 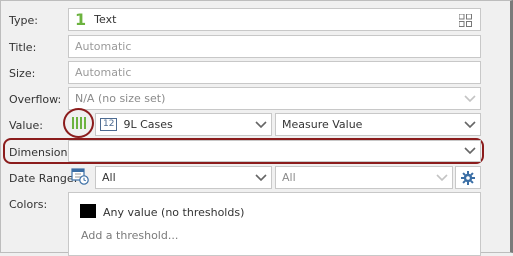 I want to click on date-range-label: Date Range:, so click(x=43, y=178).